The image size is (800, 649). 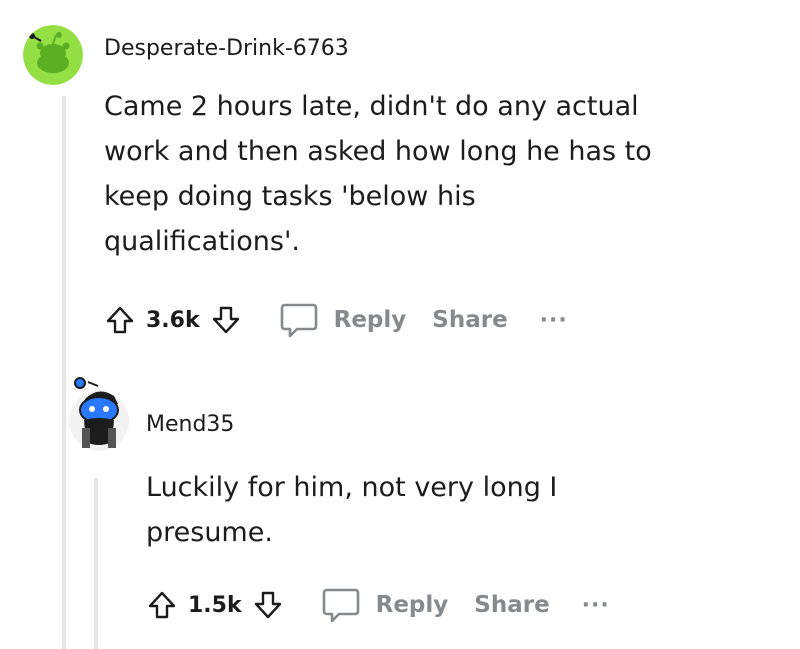 What do you see at coordinates (173, 320) in the screenshot?
I see `vote-count: 3.6k` at bounding box center [173, 320].